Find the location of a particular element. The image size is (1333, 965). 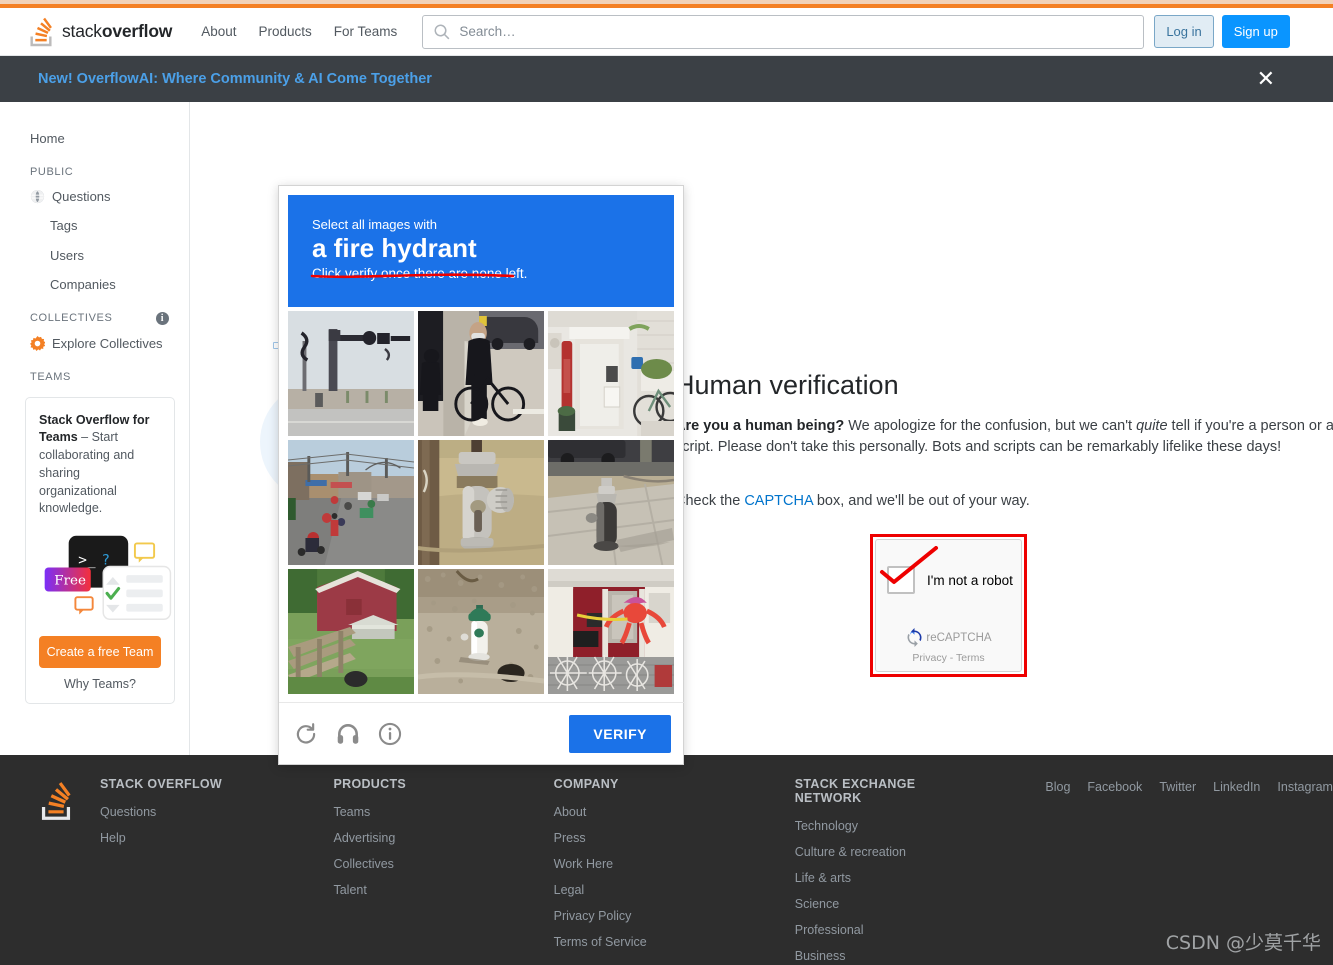

footer-link-about: About is located at coordinates (644, 812).